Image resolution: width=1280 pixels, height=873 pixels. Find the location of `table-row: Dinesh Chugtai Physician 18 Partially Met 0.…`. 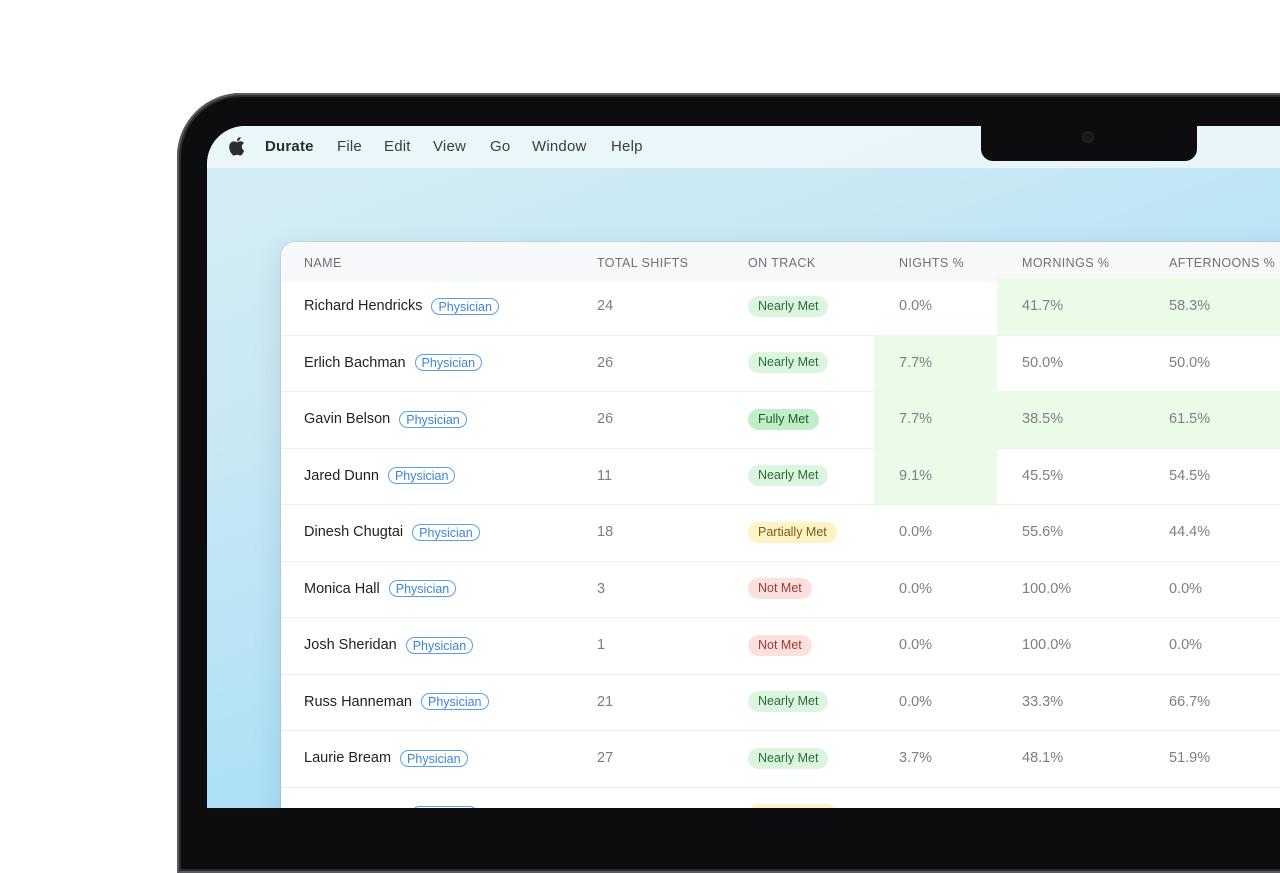

table-row: Dinesh Chugtai Physician 18 Partially Met 0.… is located at coordinates (780, 533).